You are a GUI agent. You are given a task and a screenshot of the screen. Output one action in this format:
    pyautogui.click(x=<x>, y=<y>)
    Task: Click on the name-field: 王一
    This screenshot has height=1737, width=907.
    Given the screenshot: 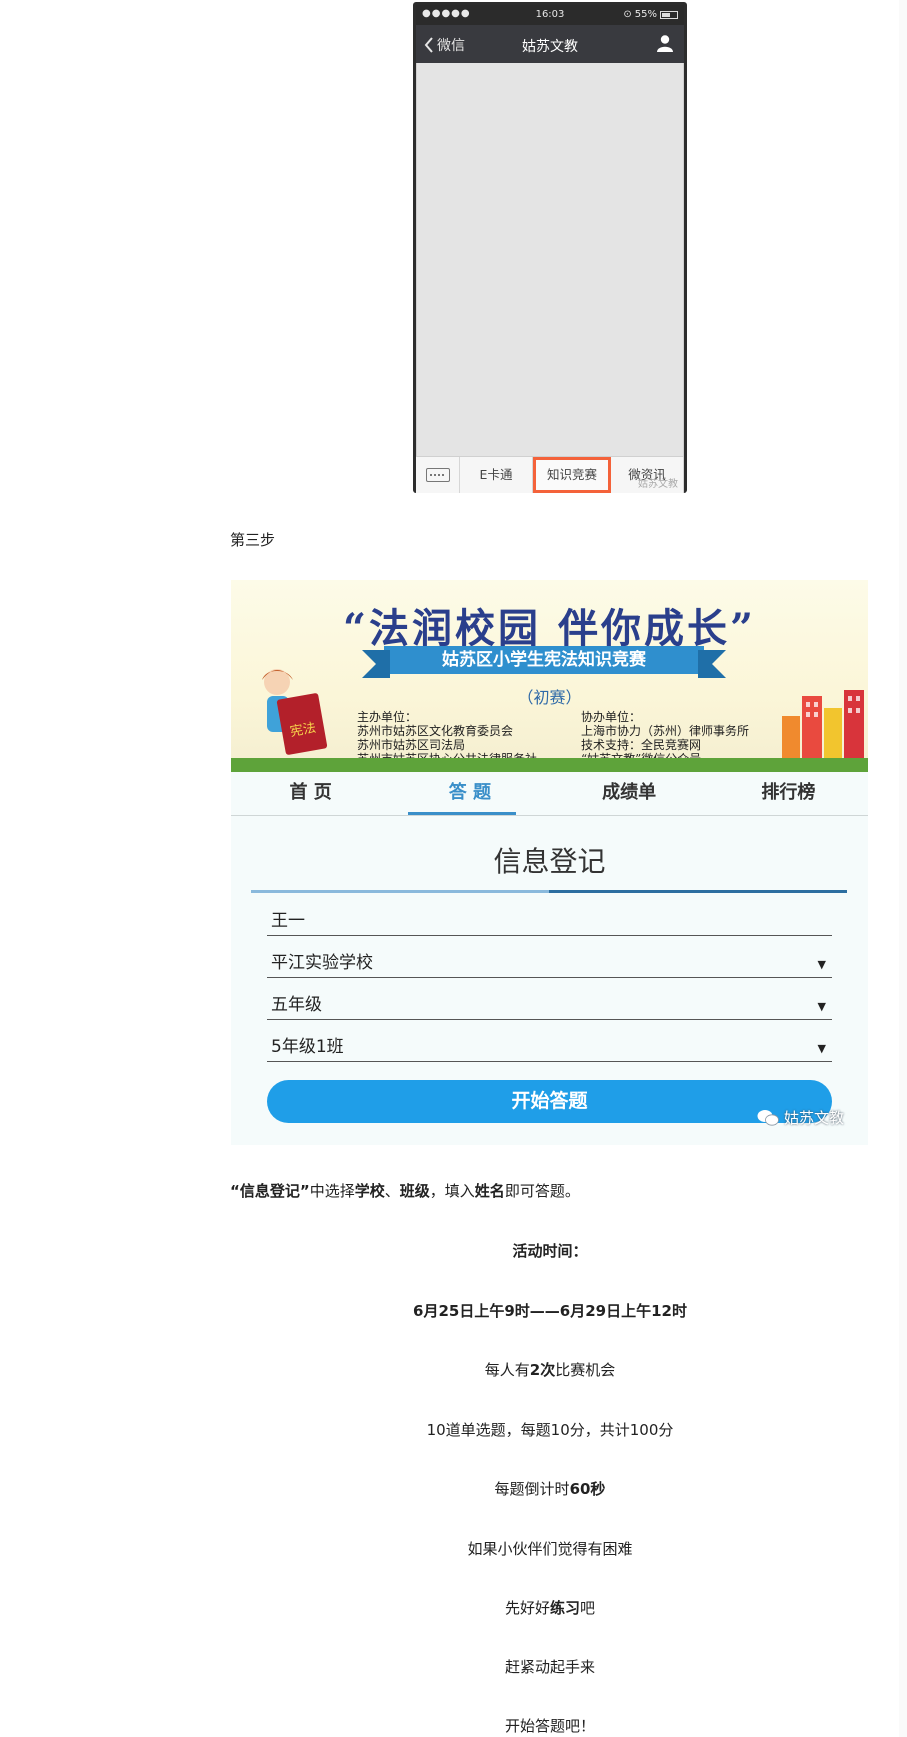 What is the action you would take?
    pyautogui.click(x=549, y=921)
    